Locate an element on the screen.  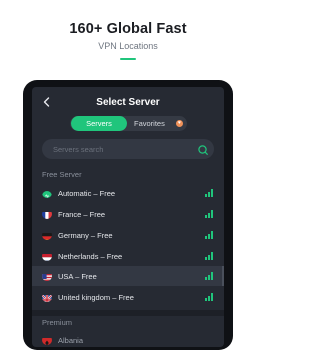
server-row-automatic: Automatic – Free is located at coordinates (128, 193).